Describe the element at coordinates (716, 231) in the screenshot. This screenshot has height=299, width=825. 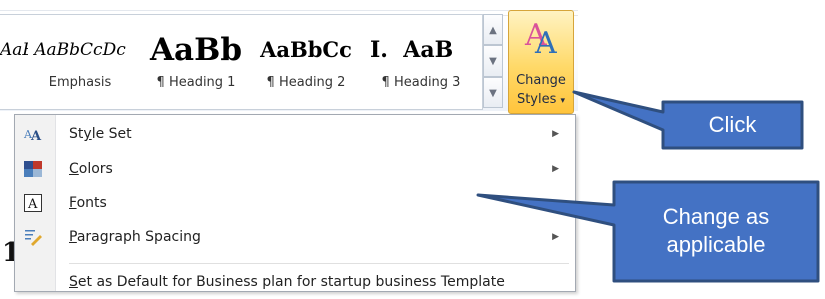
I see `callout-change-text: Change as applicable` at that location.